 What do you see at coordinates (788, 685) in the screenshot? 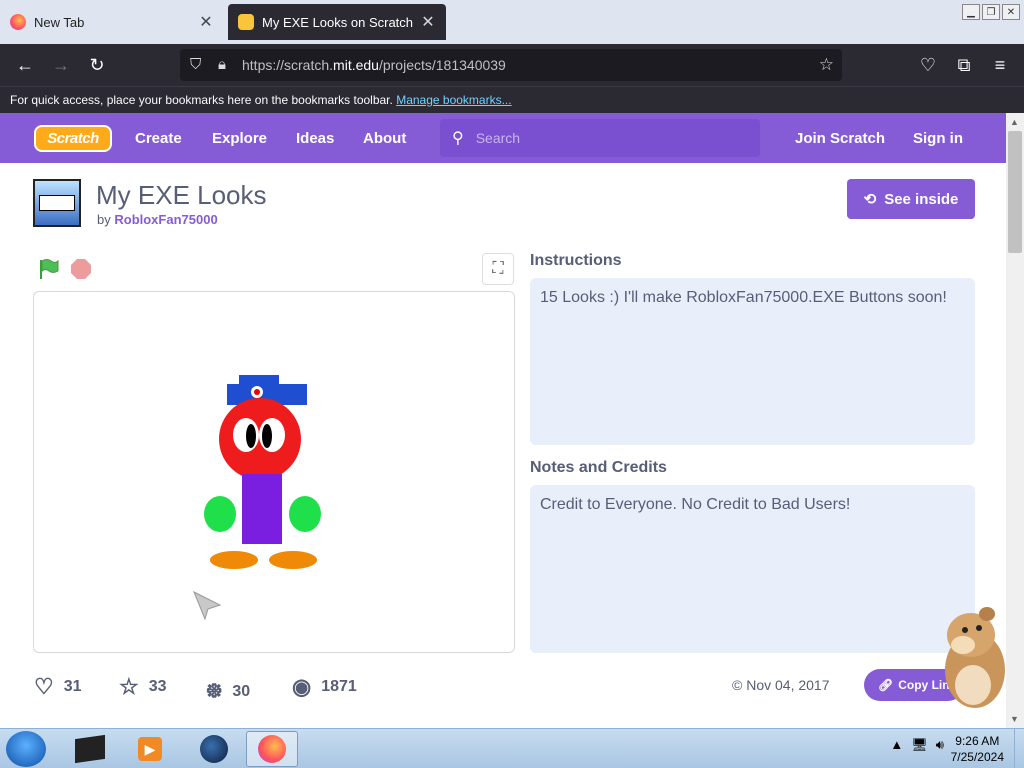
I see `shared-date: Nov 04, 2017` at bounding box center [788, 685].